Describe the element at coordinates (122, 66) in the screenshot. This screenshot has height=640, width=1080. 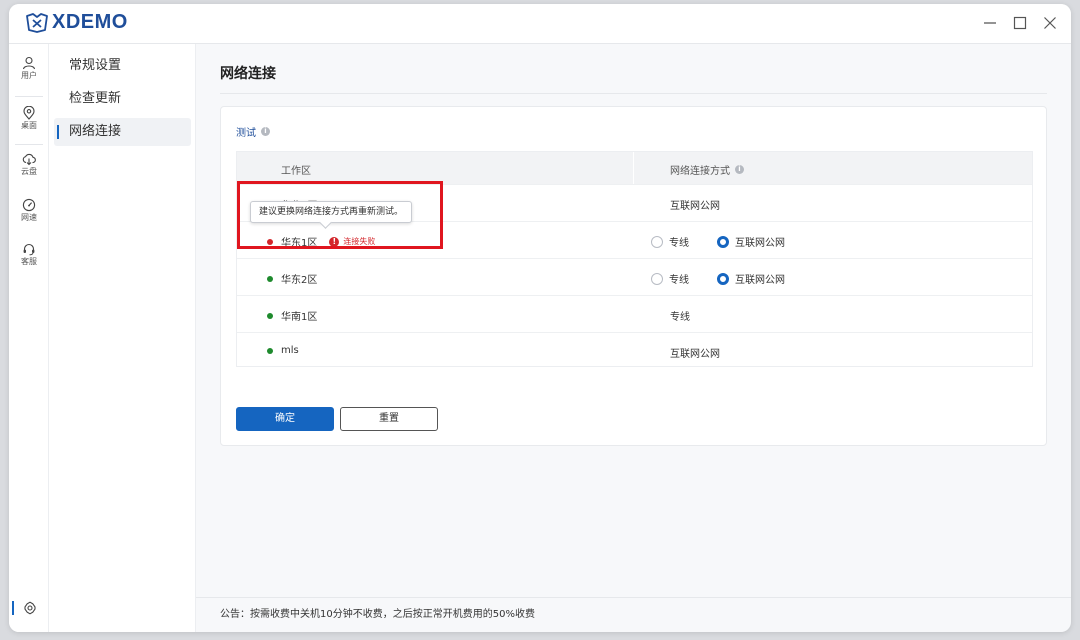
I see `subnav-item-general: 常规设置` at that location.